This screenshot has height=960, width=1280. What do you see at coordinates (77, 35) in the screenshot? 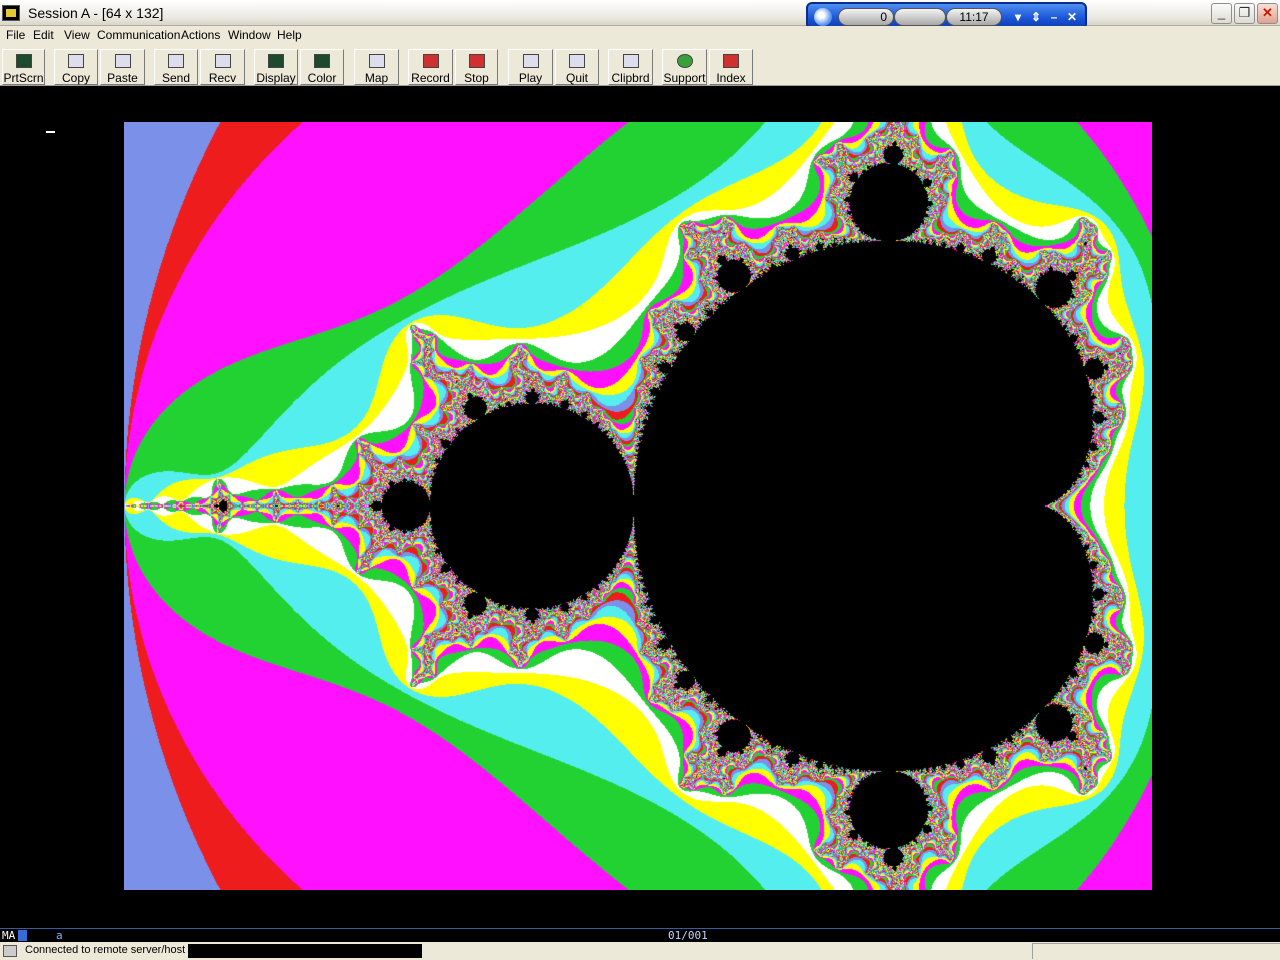
I see `menu-view: View` at bounding box center [77, 35].